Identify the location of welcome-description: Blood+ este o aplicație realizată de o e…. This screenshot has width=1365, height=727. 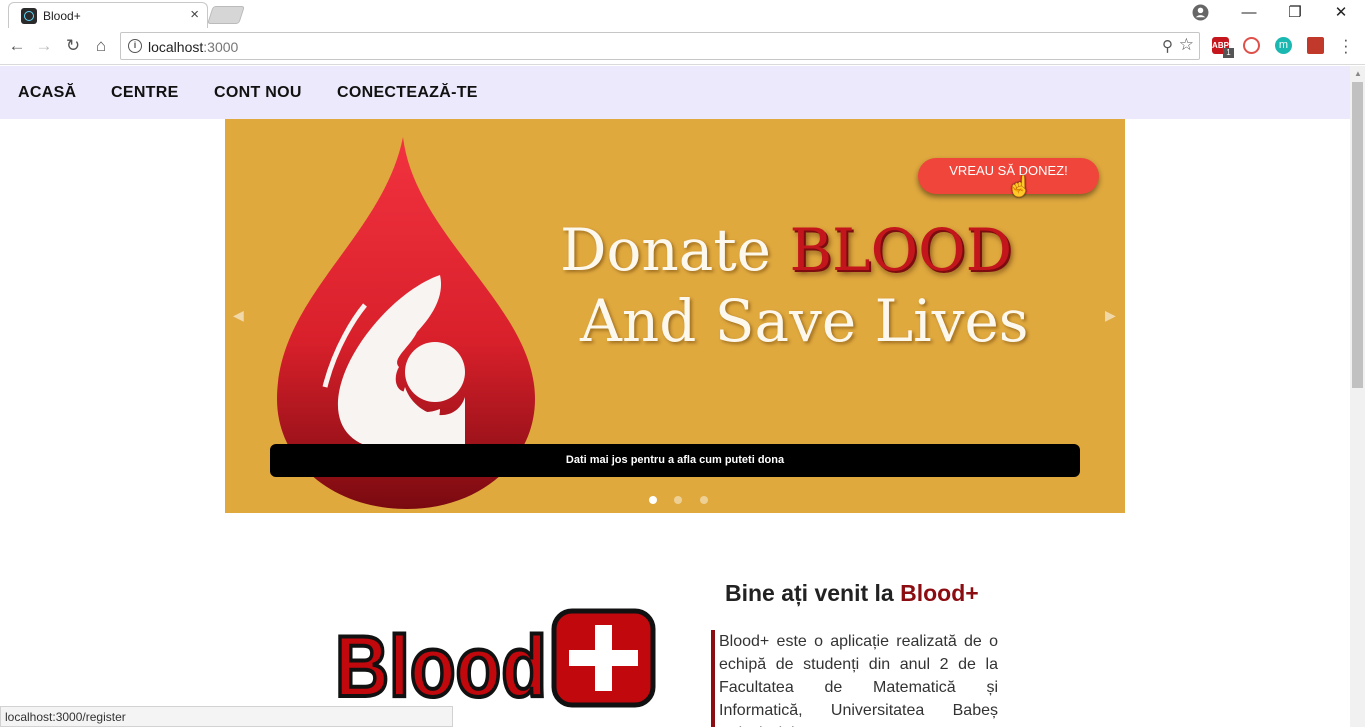
(854, 678).